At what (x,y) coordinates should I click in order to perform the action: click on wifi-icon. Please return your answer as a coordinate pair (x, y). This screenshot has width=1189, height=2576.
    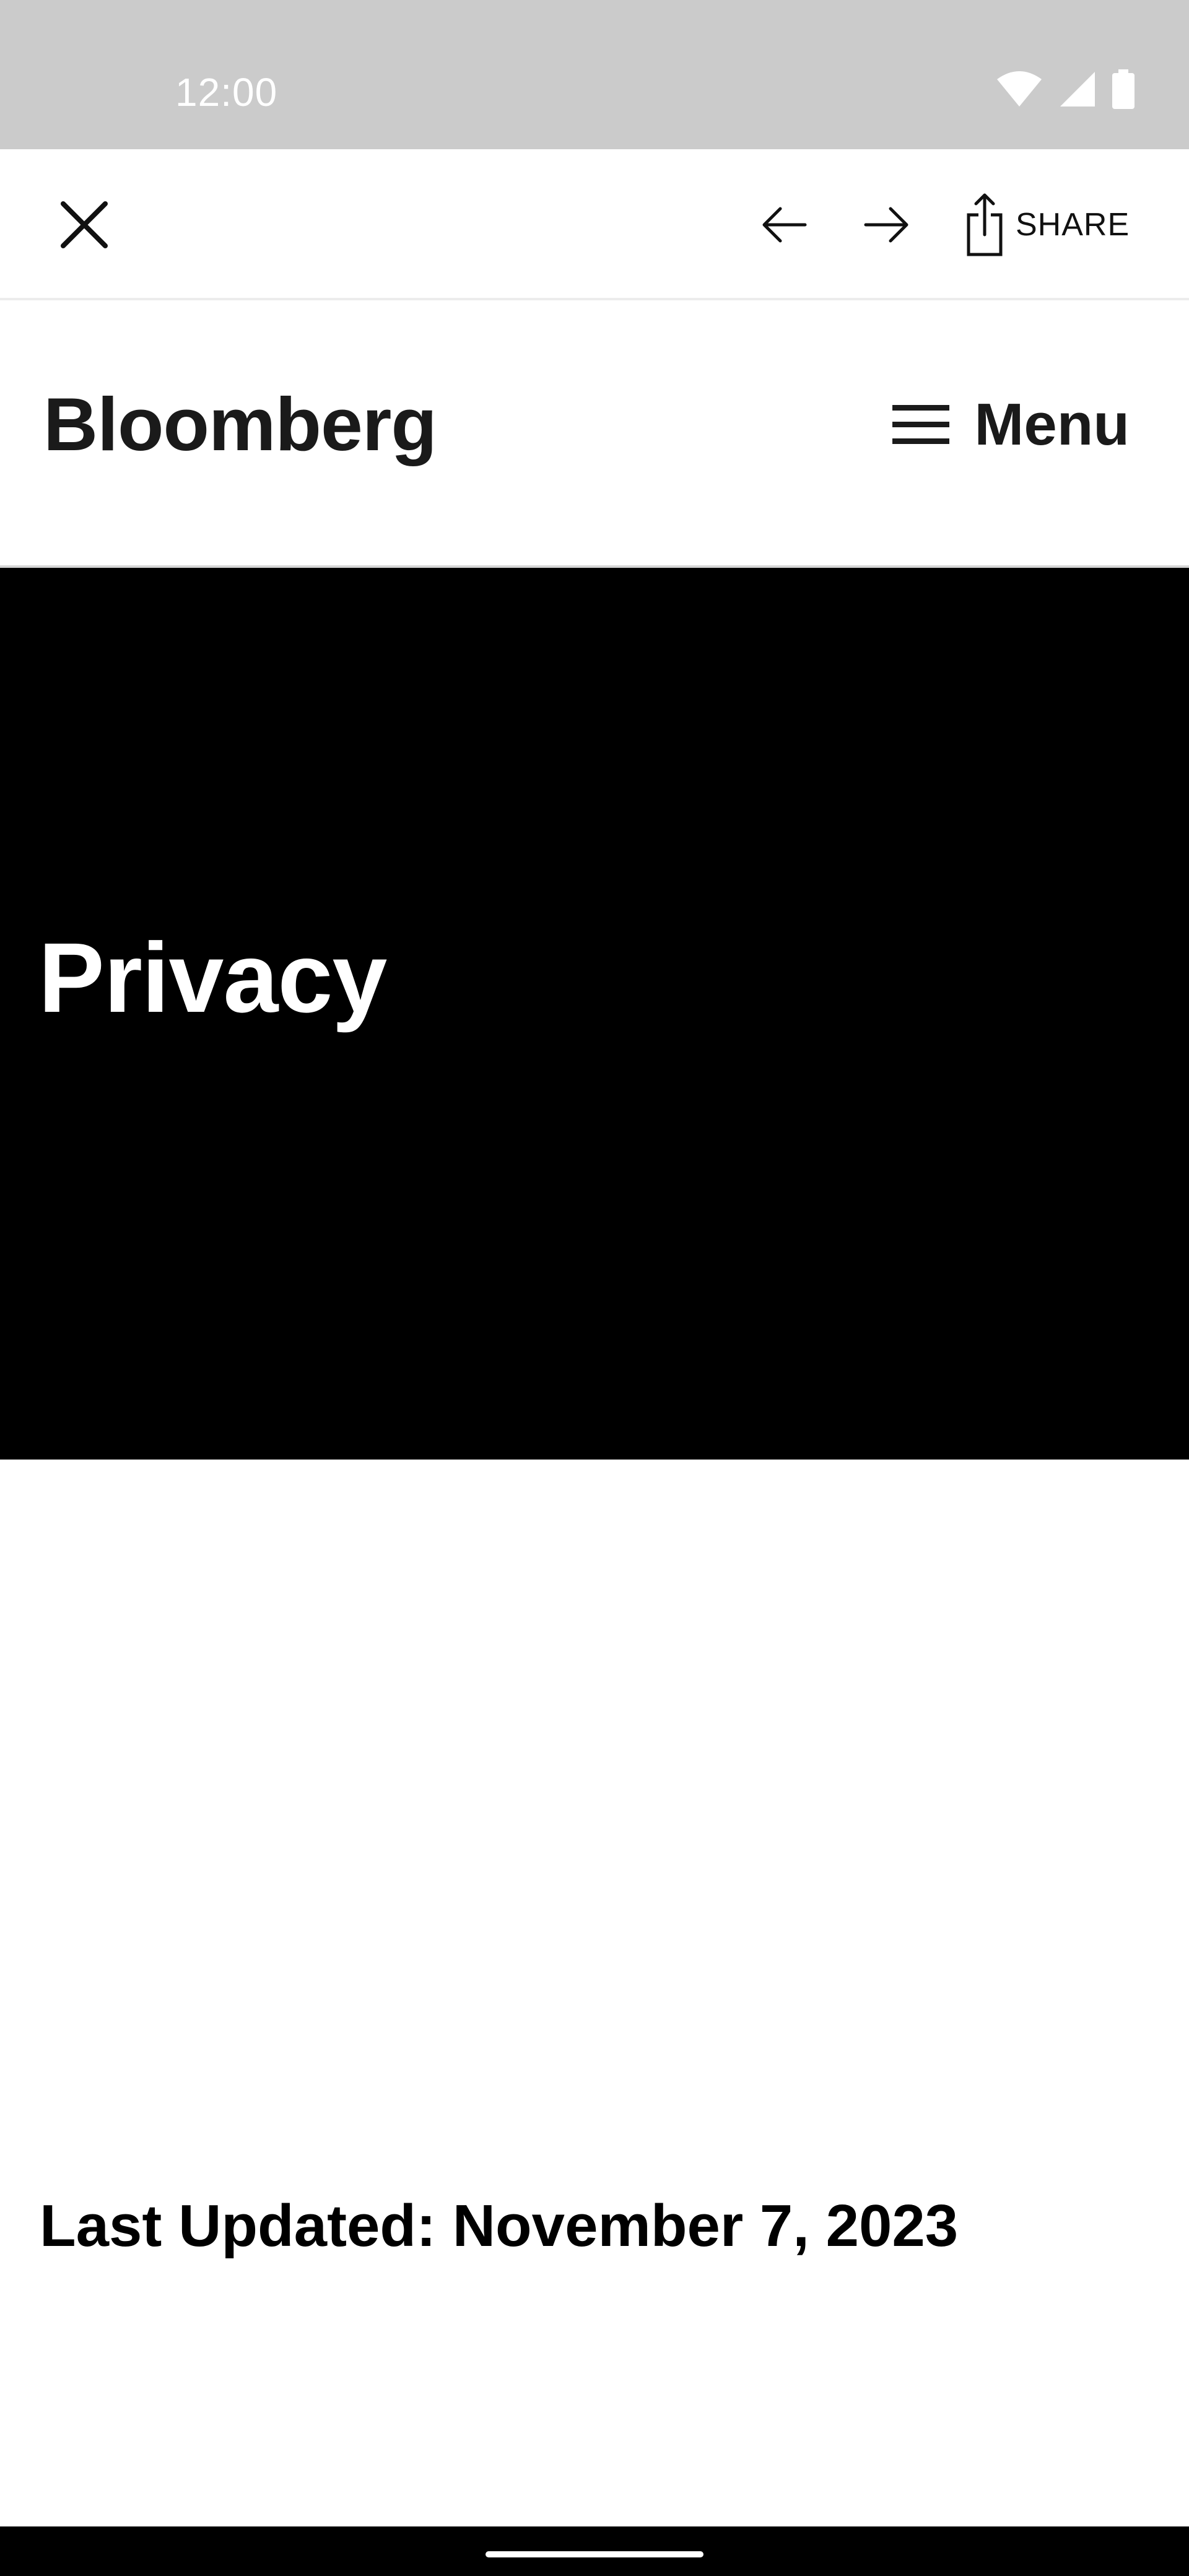
    Looking at the image, I should click on (1019, 89).